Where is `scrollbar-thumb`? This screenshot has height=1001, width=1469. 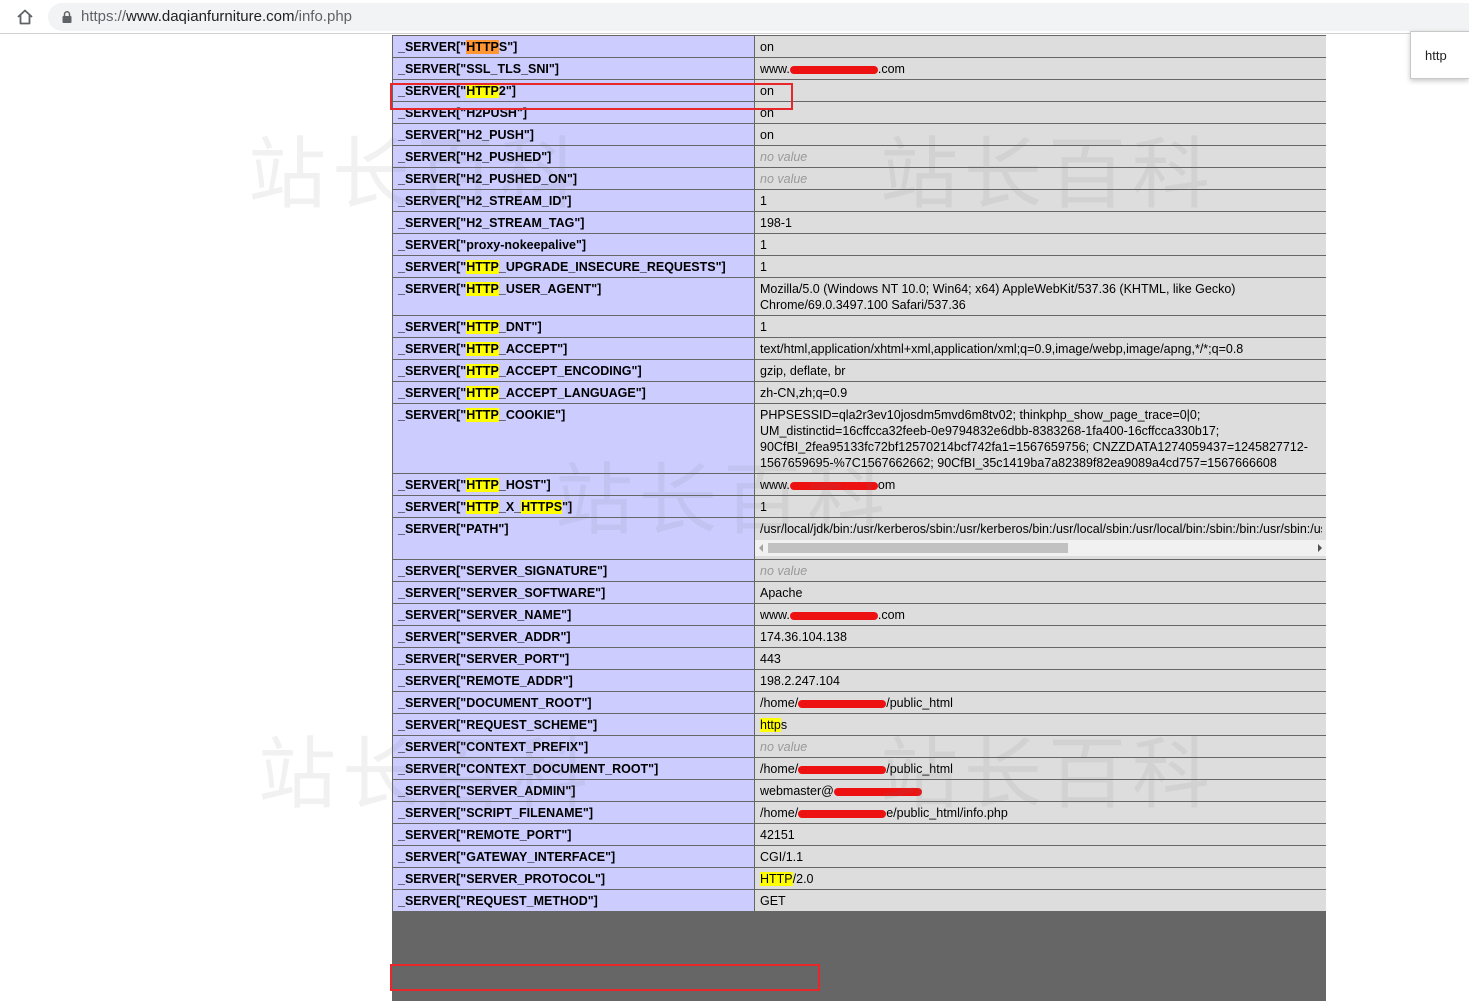 scrollbar-thumb is located at coordinates (918, 548).